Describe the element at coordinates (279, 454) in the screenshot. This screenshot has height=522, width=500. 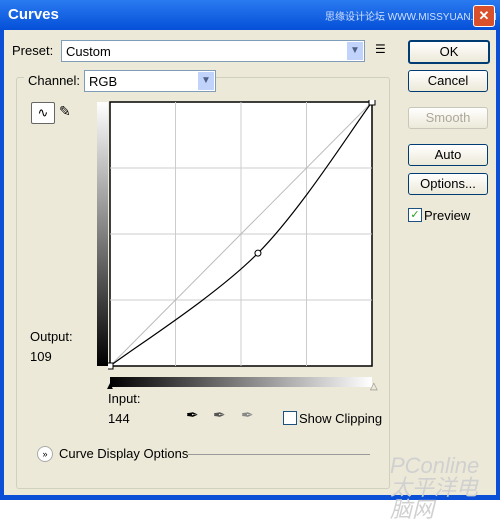
I see `divider` at that location.